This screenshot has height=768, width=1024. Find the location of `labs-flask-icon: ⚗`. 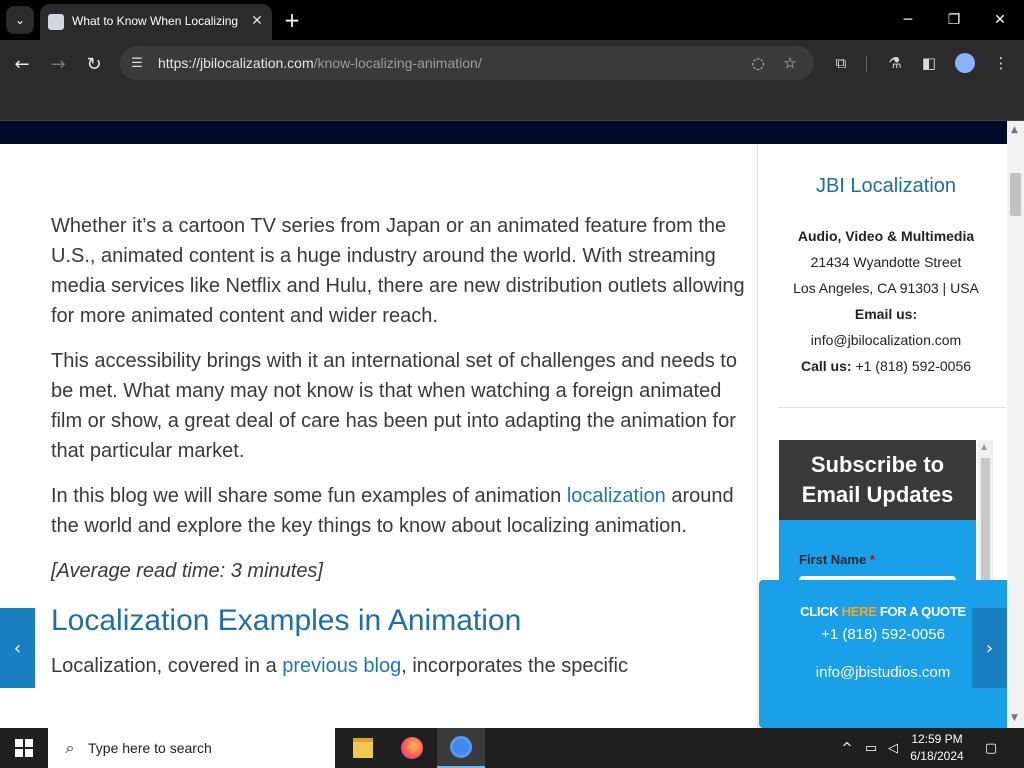

labs-flask-icon: ⚗ is located at coordinates (895, 63).